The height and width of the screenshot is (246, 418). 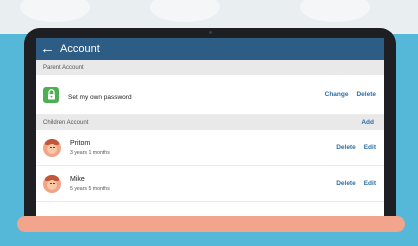 I want to click on child-age: 5 years 5 months, so click(x=90, y=188).